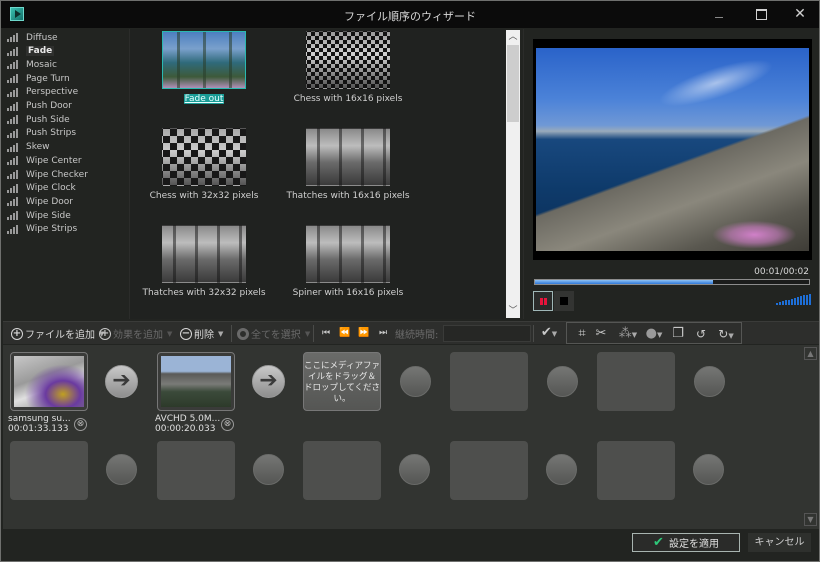 Image resolution: width=820 pixels, height=562 pixels. I want to click on fast-forward-icon: ⏩, so click(364, 333).